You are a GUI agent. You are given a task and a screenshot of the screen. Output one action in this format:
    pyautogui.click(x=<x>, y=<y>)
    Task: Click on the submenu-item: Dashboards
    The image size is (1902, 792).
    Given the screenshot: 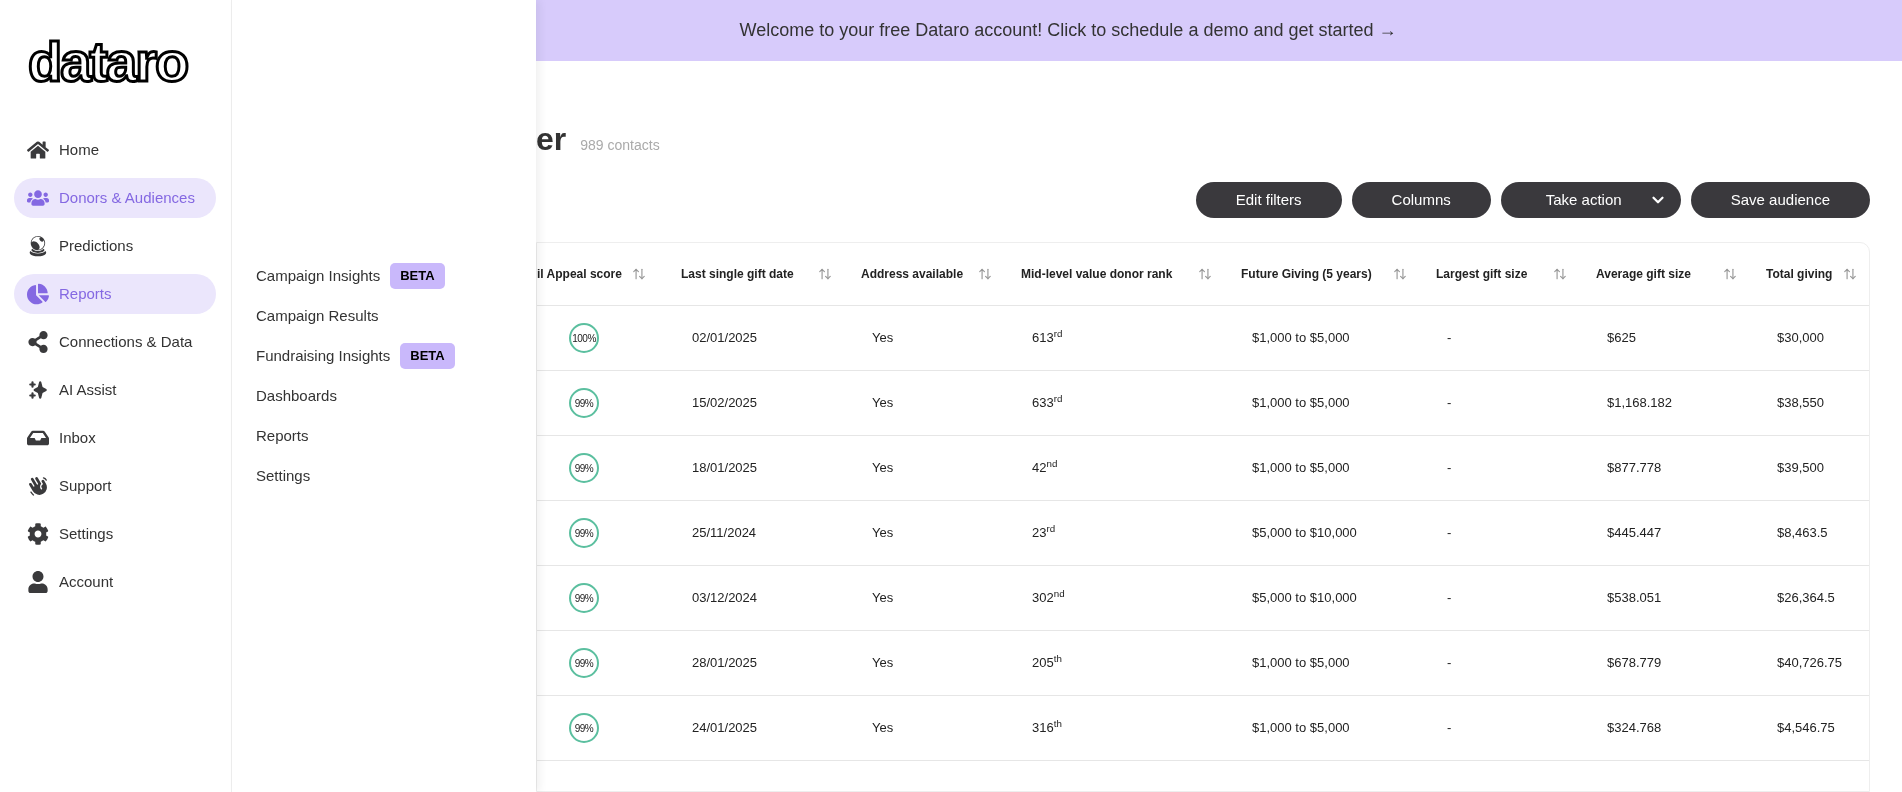 What is the action you would take?
    pyautogui.click(x=396, y=396)
    